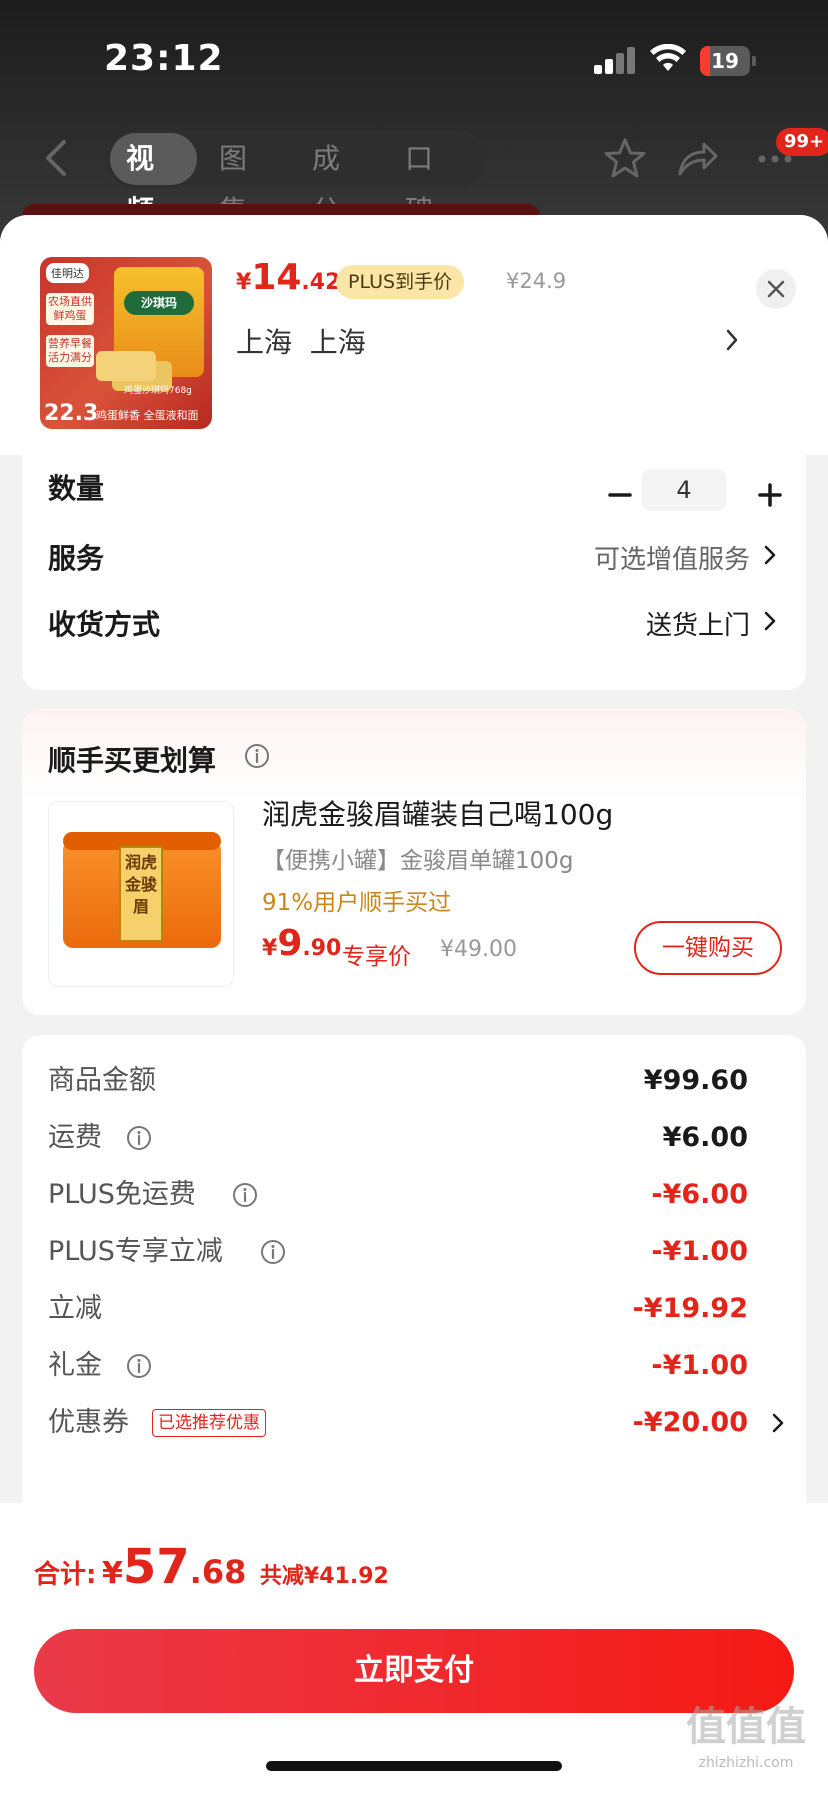 This screenshot has width=828, height=1796. What do you see at coordinates (697, 159) in the screenshot?
I see `share-icon` at bounding box center [697, 159].